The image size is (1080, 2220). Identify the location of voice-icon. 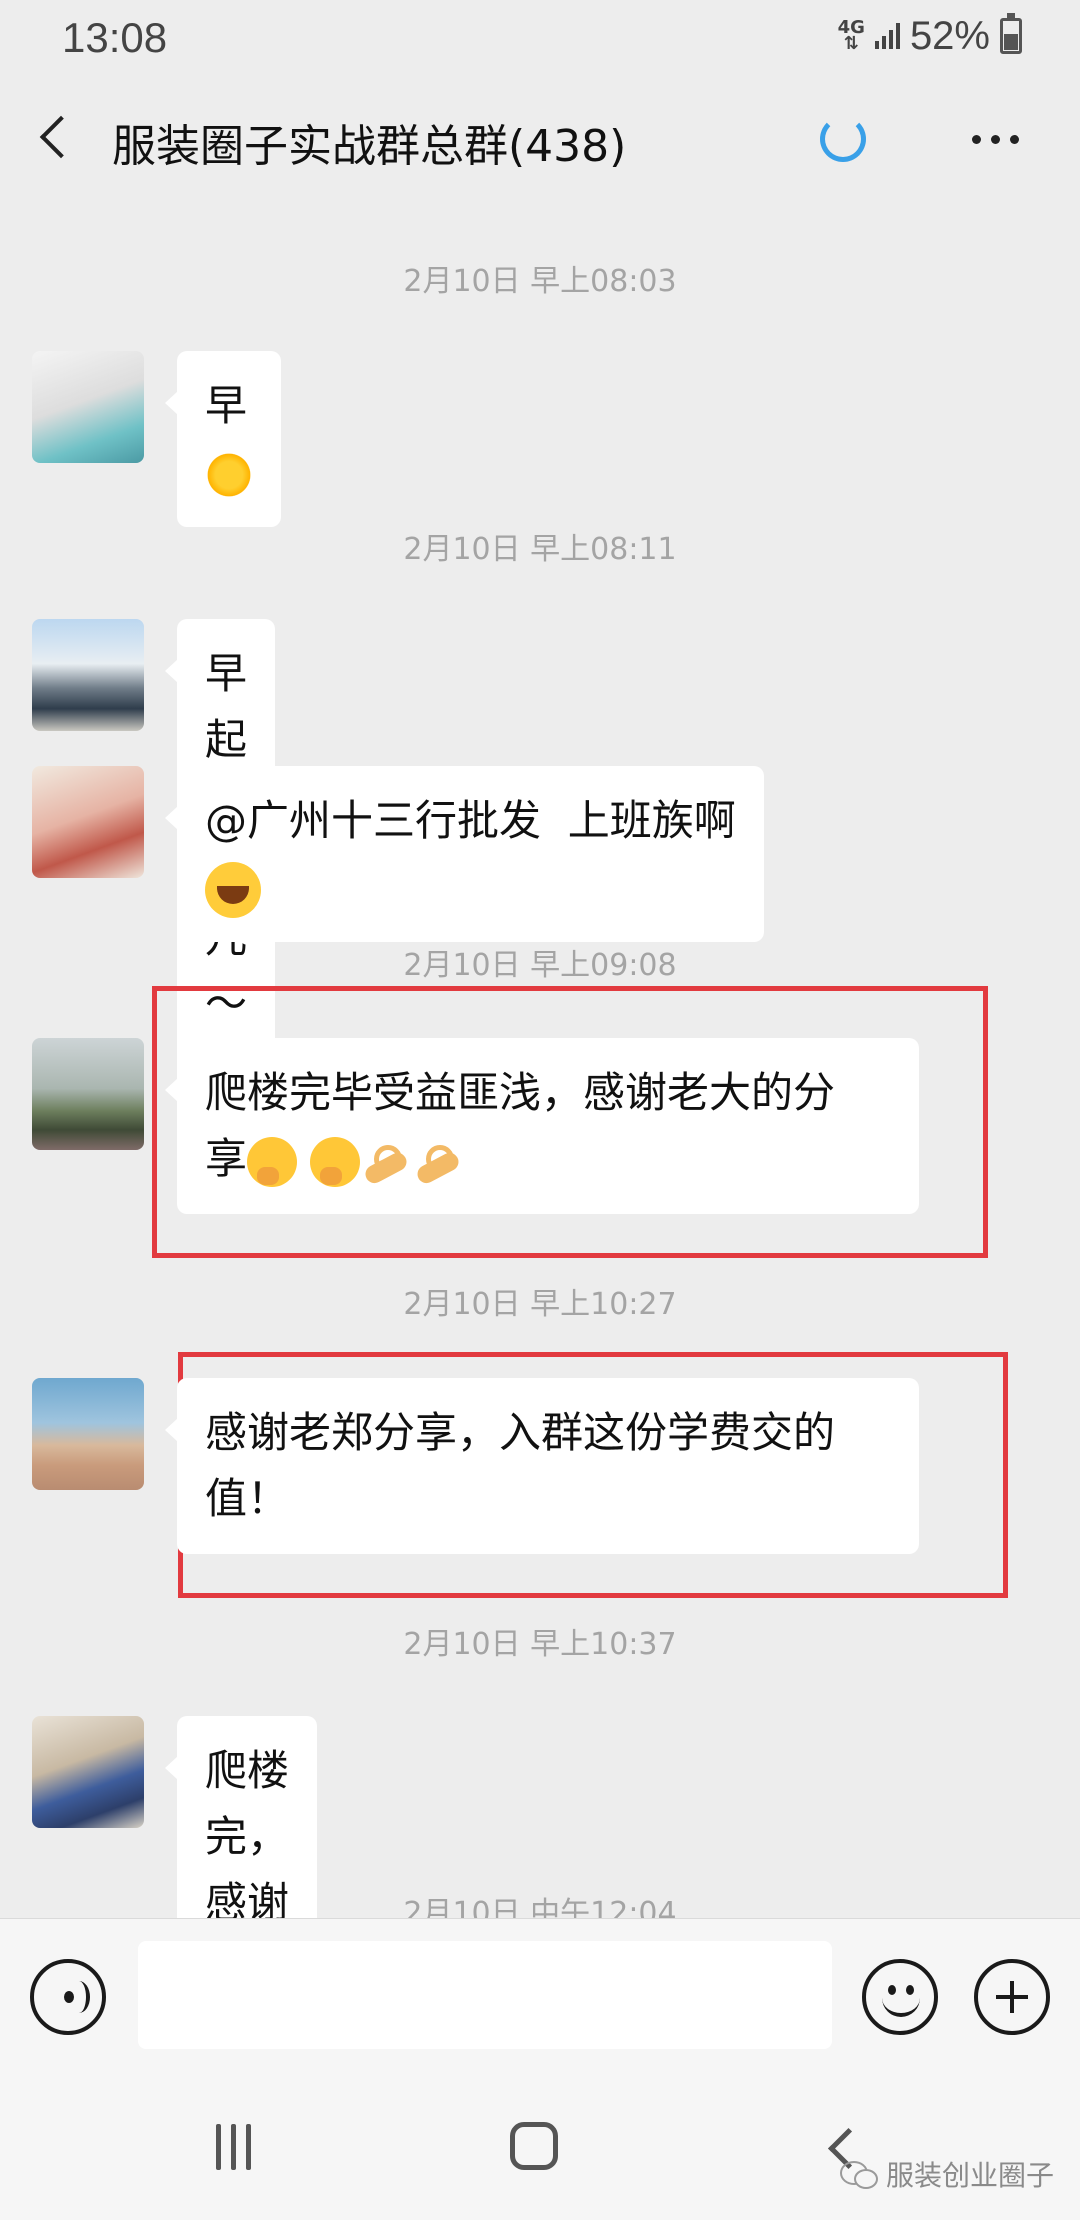
(68, 1997).